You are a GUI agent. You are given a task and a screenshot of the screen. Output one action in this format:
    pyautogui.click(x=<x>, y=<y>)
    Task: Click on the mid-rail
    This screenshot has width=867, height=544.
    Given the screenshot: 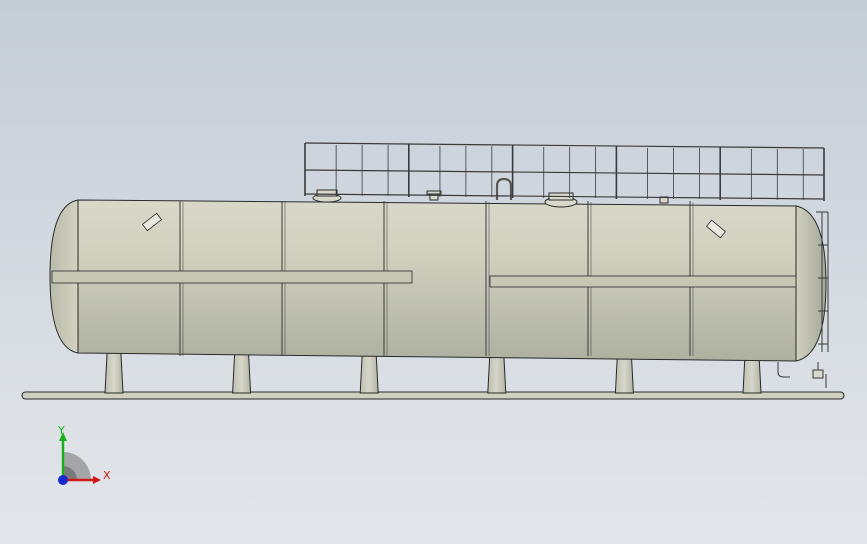 What is the action you would take?
    pyautogui.click(x=564, y=172)
    